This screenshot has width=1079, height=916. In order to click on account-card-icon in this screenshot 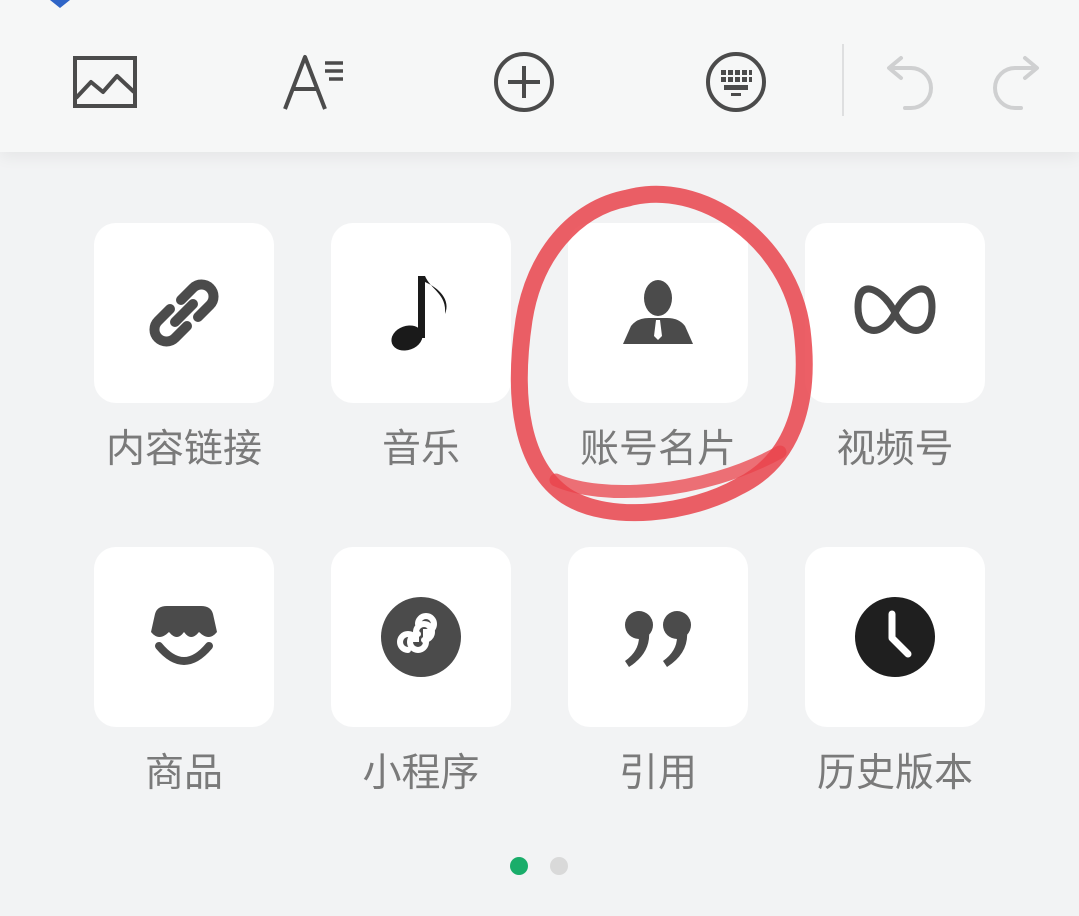, I will do `click(658, 312)`.